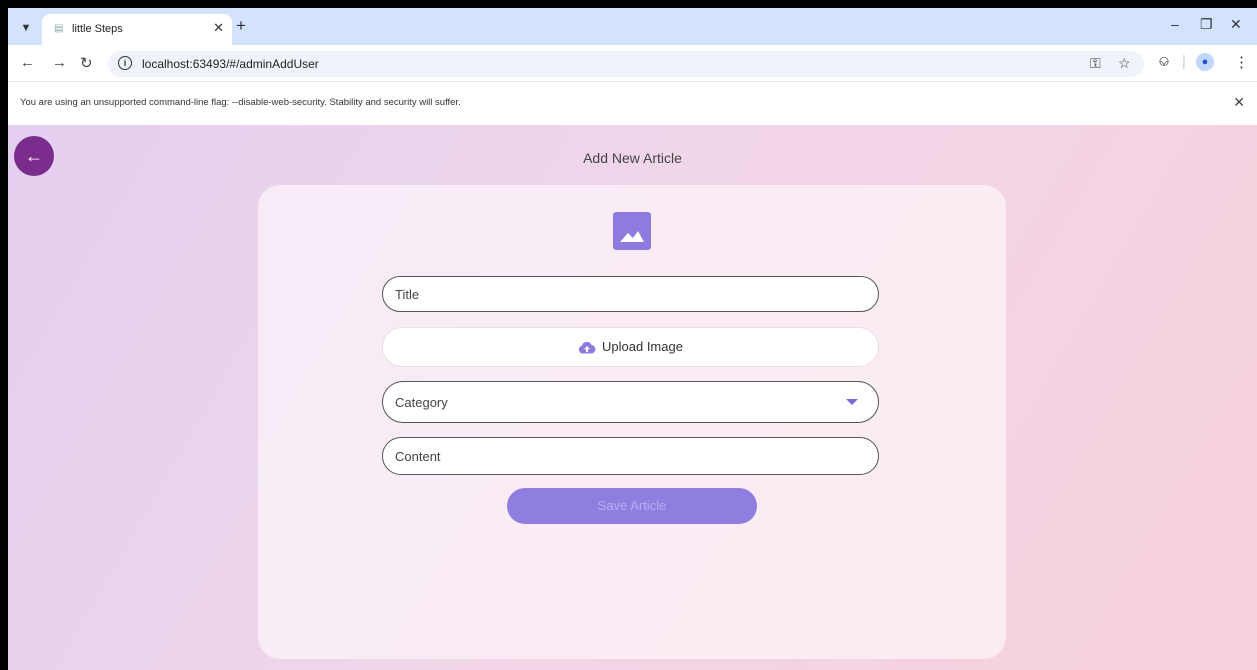 The image size is (1257, 670). Describe the element at coordinates (1124, 63) in the screenshot. I see `bookmark-star-icon: ☆` at that location.